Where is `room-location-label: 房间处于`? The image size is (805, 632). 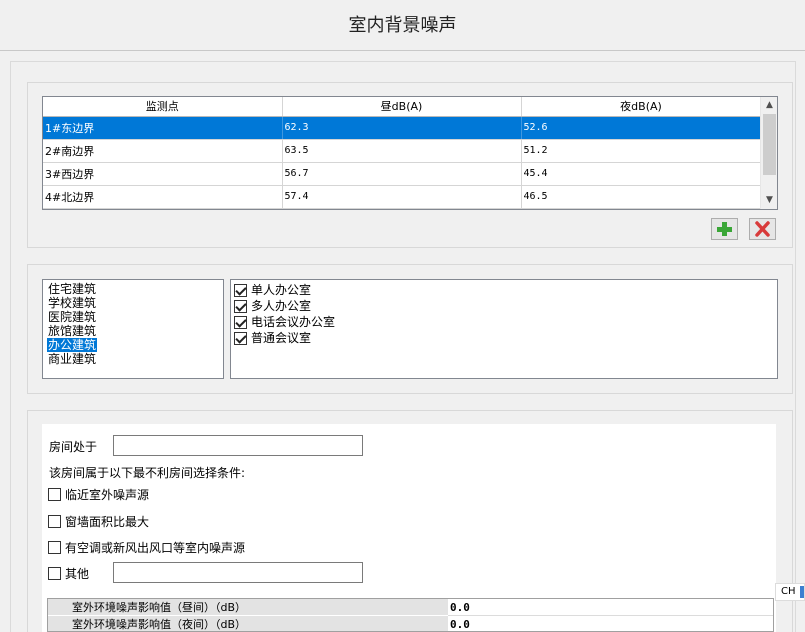
room-location-label: 房间处于 is located at coordinates (73, 447).